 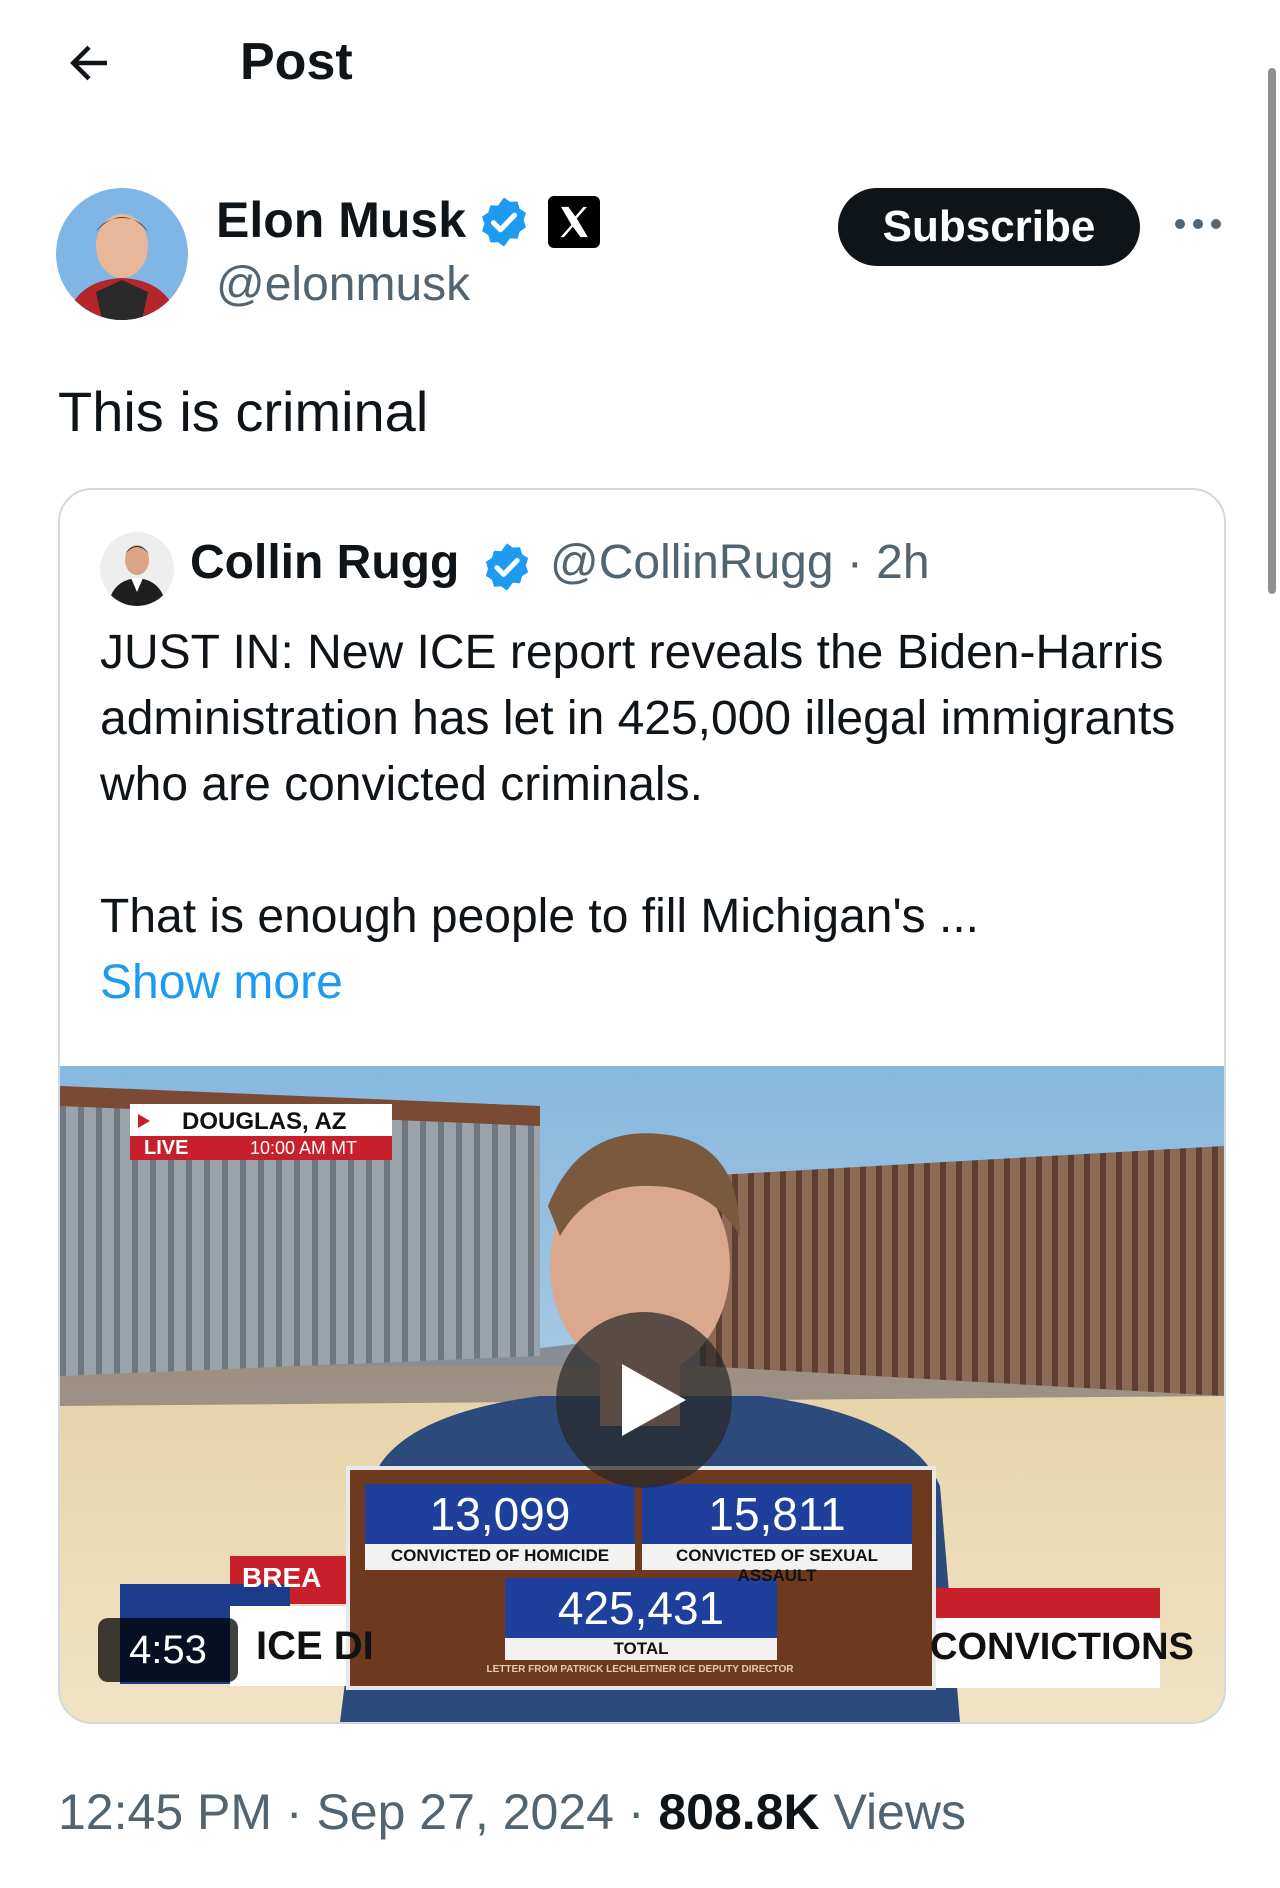 I want to click on tweet-text: This is criminal, so click(x=243, y=411).